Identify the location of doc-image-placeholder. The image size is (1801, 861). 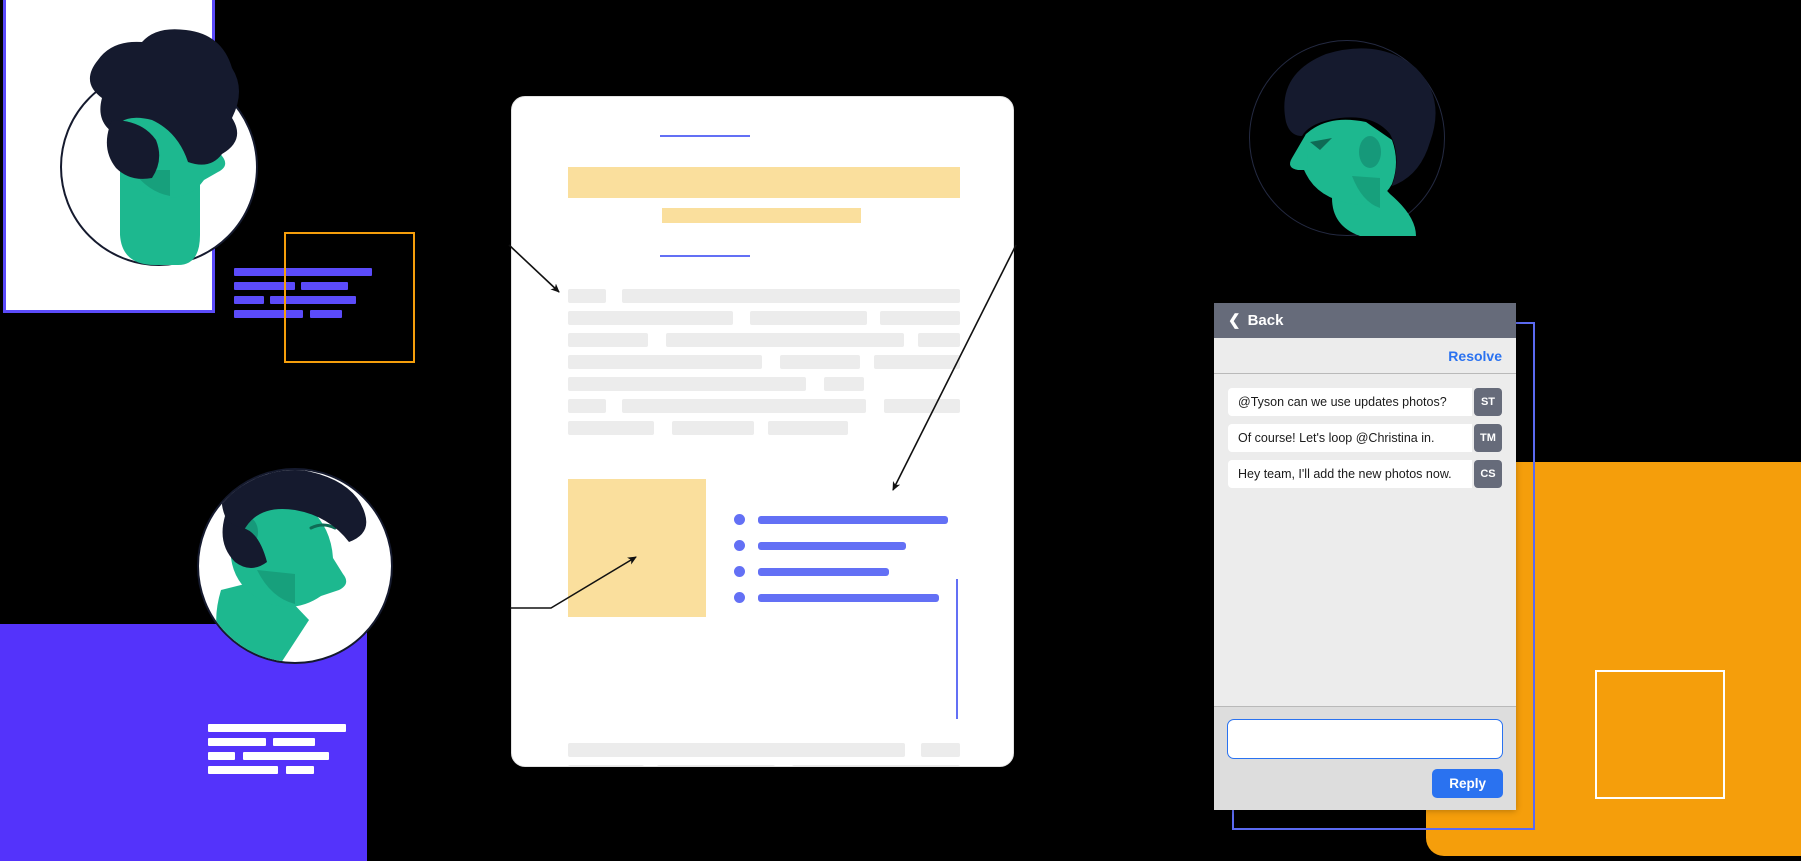
(637, 548).